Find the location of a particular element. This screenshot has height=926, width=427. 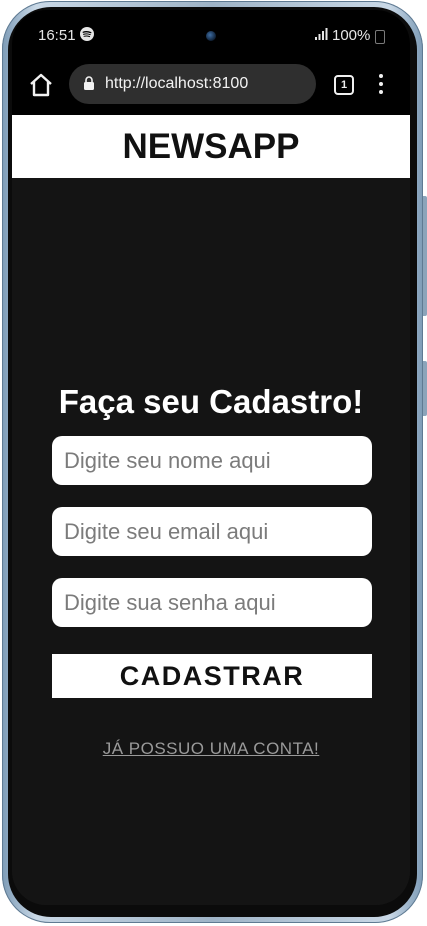

app-header: NEWSAPP is located at coordinates (211, 146).